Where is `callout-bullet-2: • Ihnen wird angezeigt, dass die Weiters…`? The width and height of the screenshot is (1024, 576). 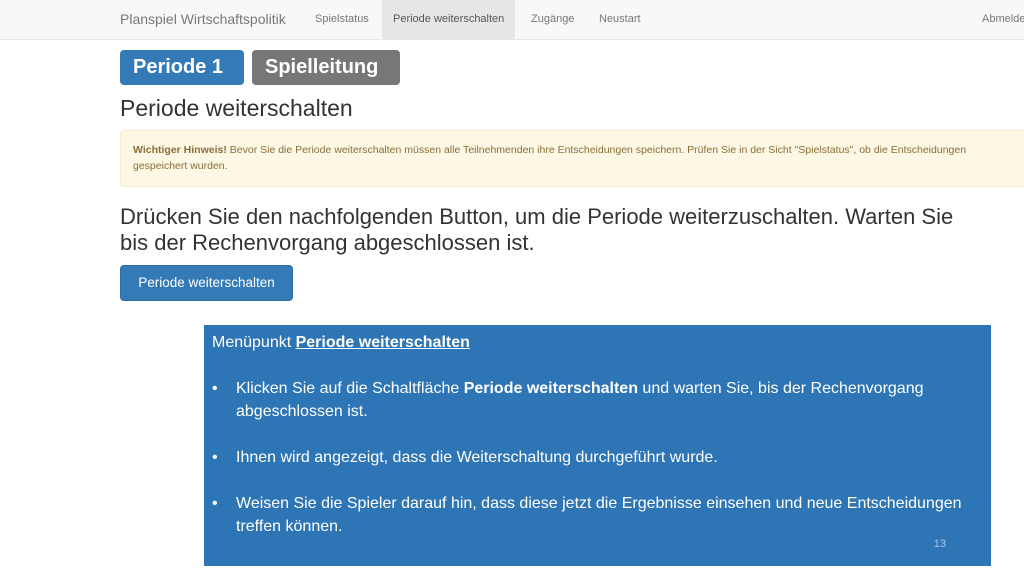
callout-bullet-2: • Ihnen wird angezeigt, dass die Weiters… is located at coordinates (596, 457).